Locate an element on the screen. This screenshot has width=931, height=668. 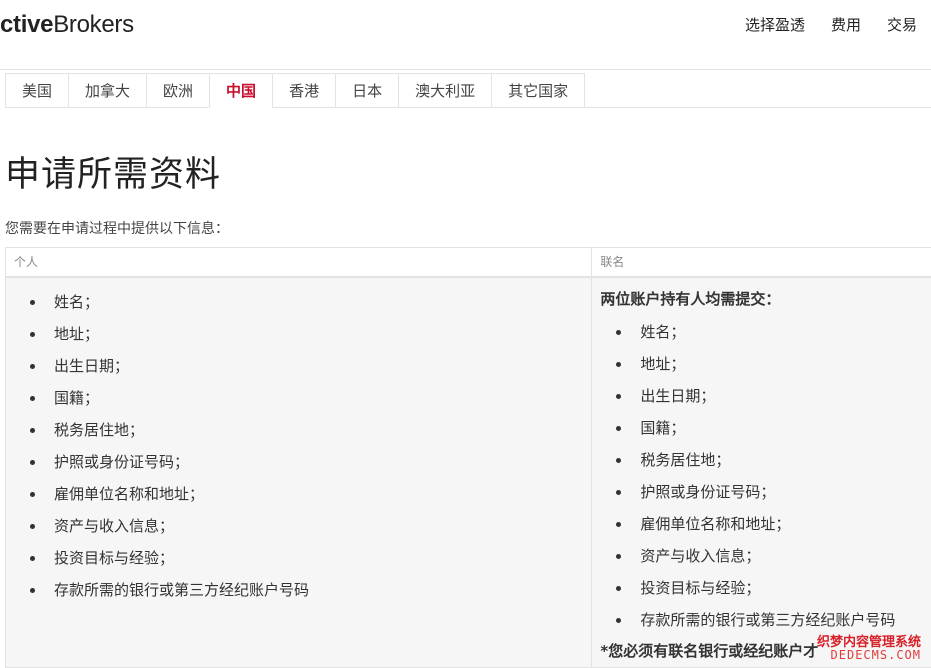
top-nav: 选择盈透 费用 交易 is located at coordinates (831, 24).